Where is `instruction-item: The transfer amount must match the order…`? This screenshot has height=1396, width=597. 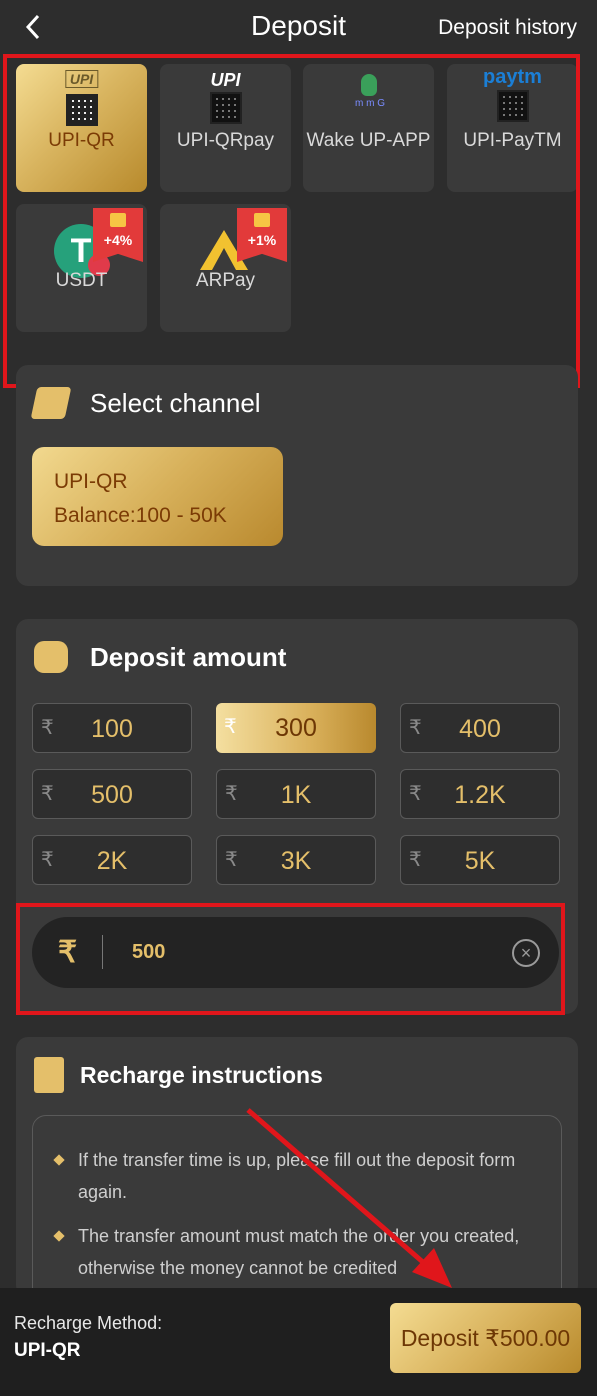 instruction-item: The transfer amount must match the order… is located at coordinates (299, 1252).